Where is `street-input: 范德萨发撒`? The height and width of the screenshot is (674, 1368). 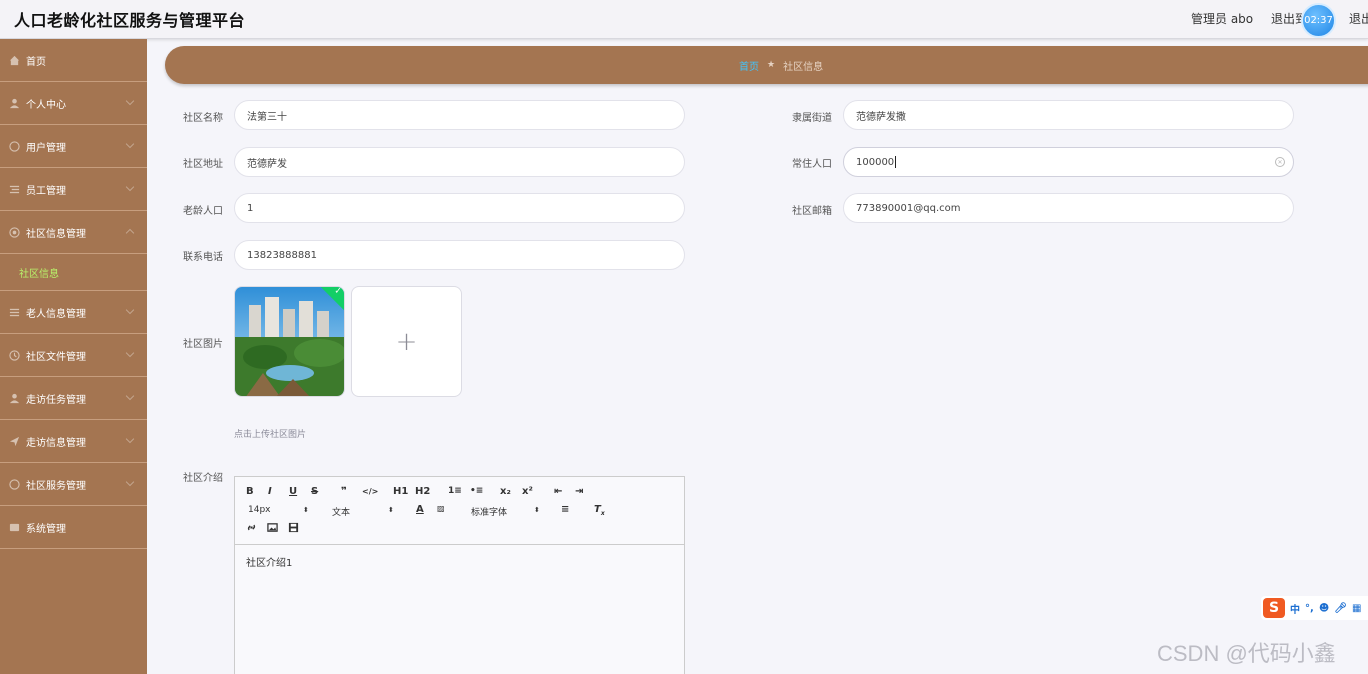 street-input: 范德萨发撒 is located at coordinates (1068, 115).